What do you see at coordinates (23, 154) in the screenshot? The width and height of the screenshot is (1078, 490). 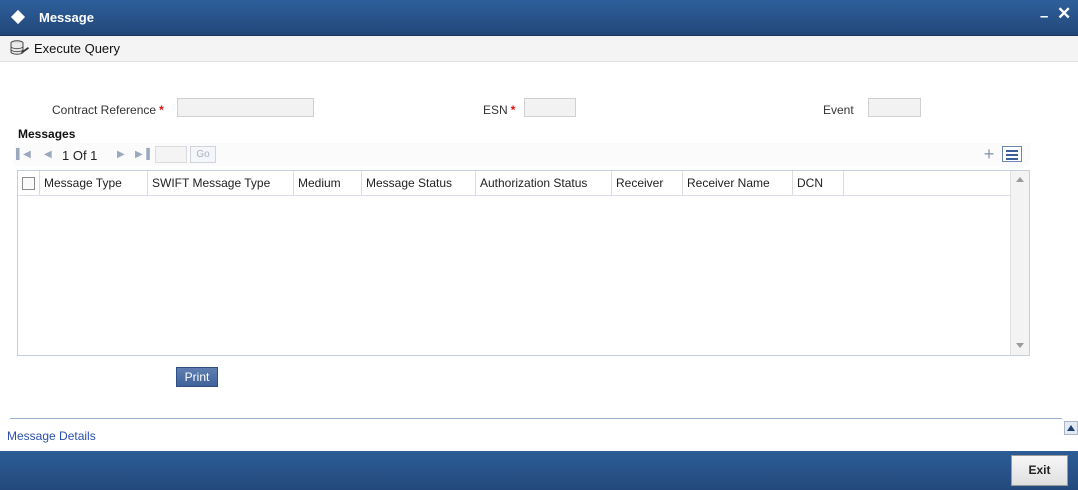 I see `first-page-icon: ▌◀` at bounding box center [23, 154].